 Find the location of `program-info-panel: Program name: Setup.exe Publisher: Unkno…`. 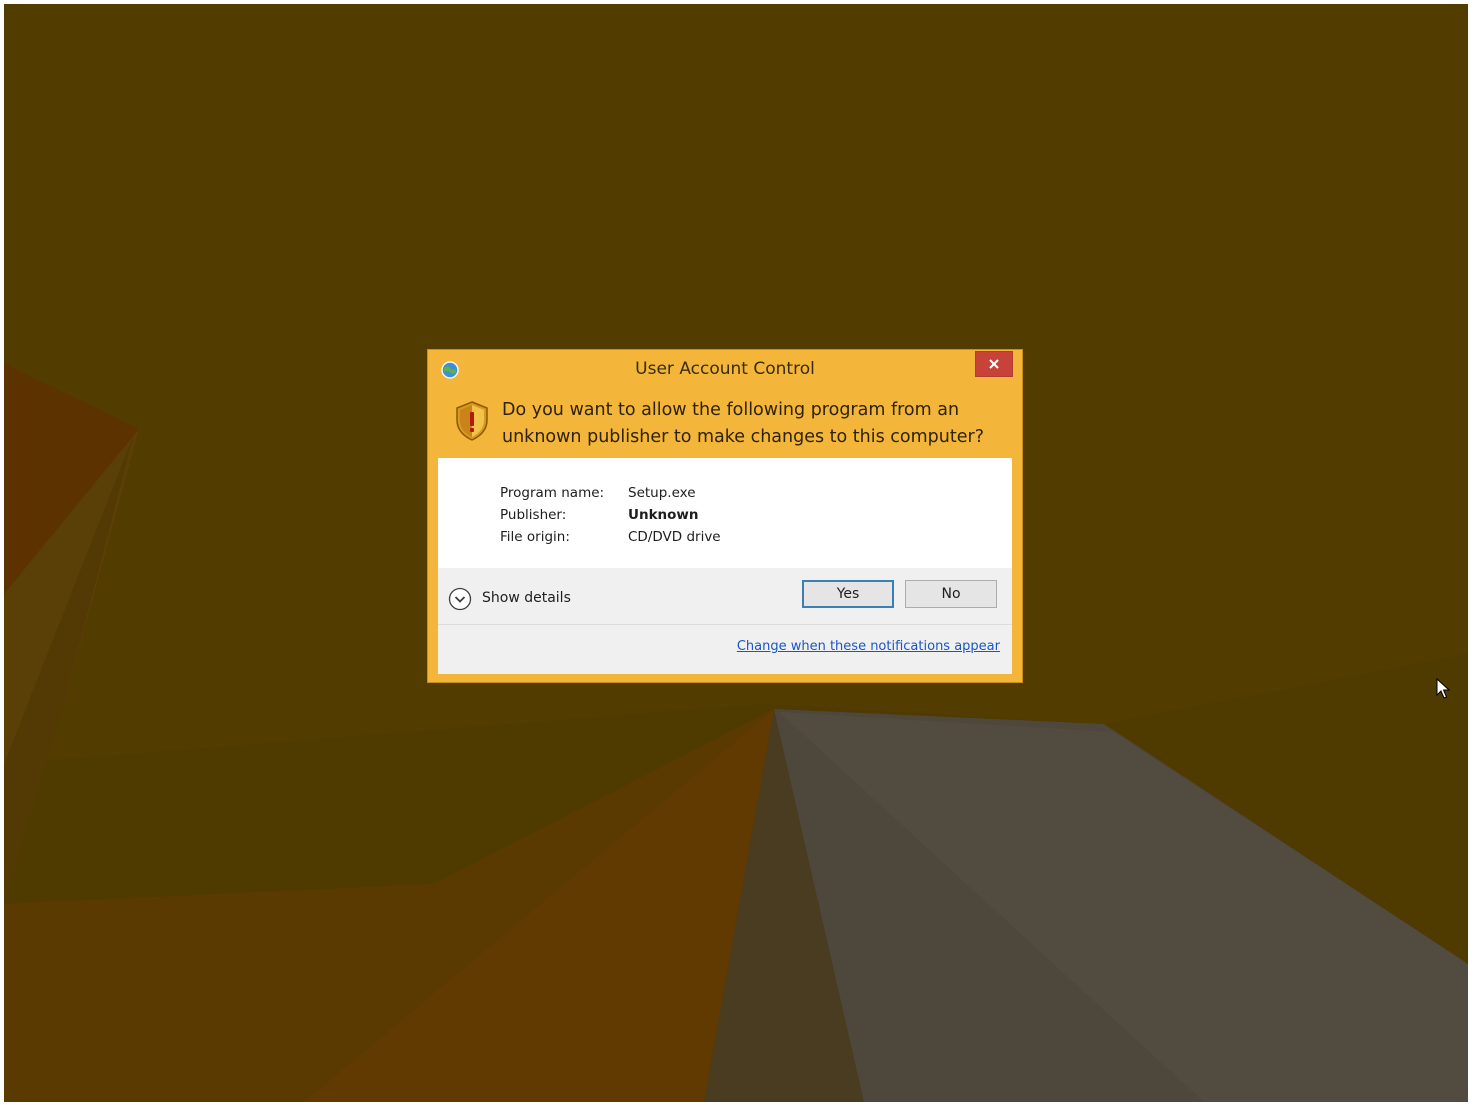

program-info-panel: Program name: Setup.exe Publisher: Unkno… is located at coordinates (725, 513).